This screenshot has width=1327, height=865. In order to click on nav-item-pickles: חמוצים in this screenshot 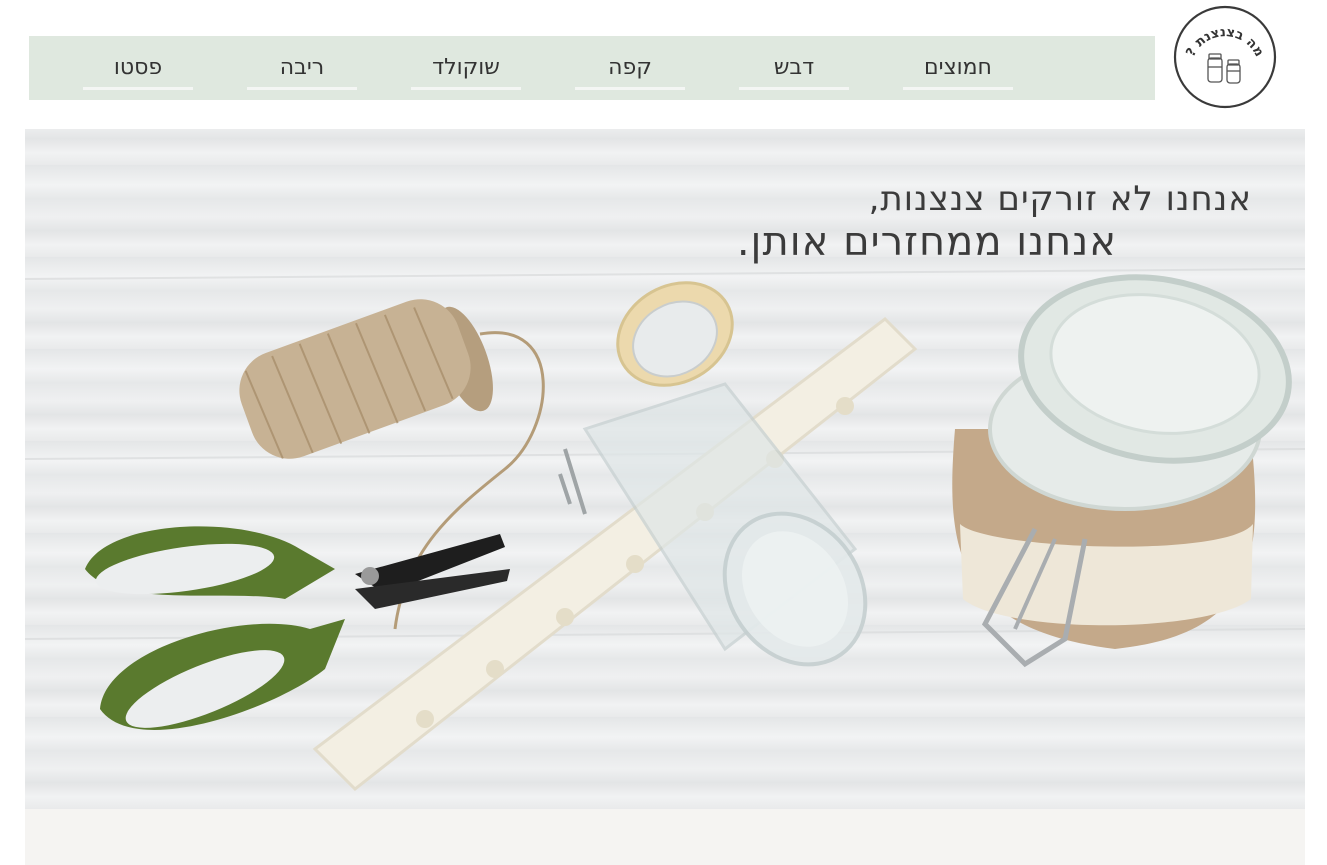, I will do `click(958, 72)`.